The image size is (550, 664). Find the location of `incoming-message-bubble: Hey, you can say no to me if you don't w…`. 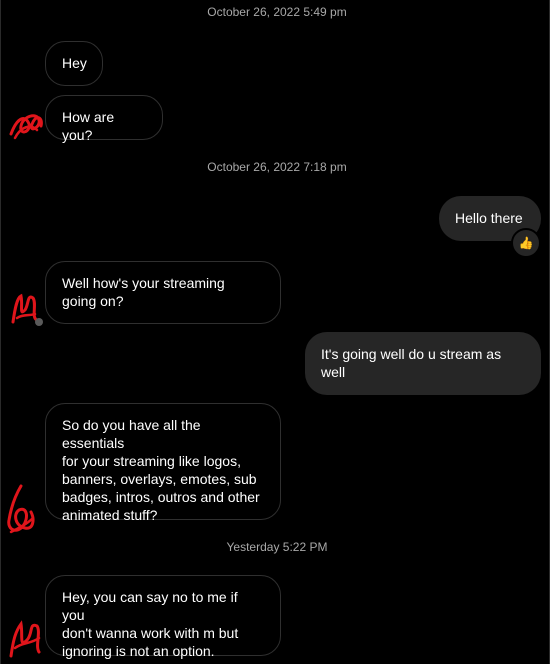

incoming-message-bubble: Hey, you can say no to me if you don't w… is located at coordinates (163, 617).